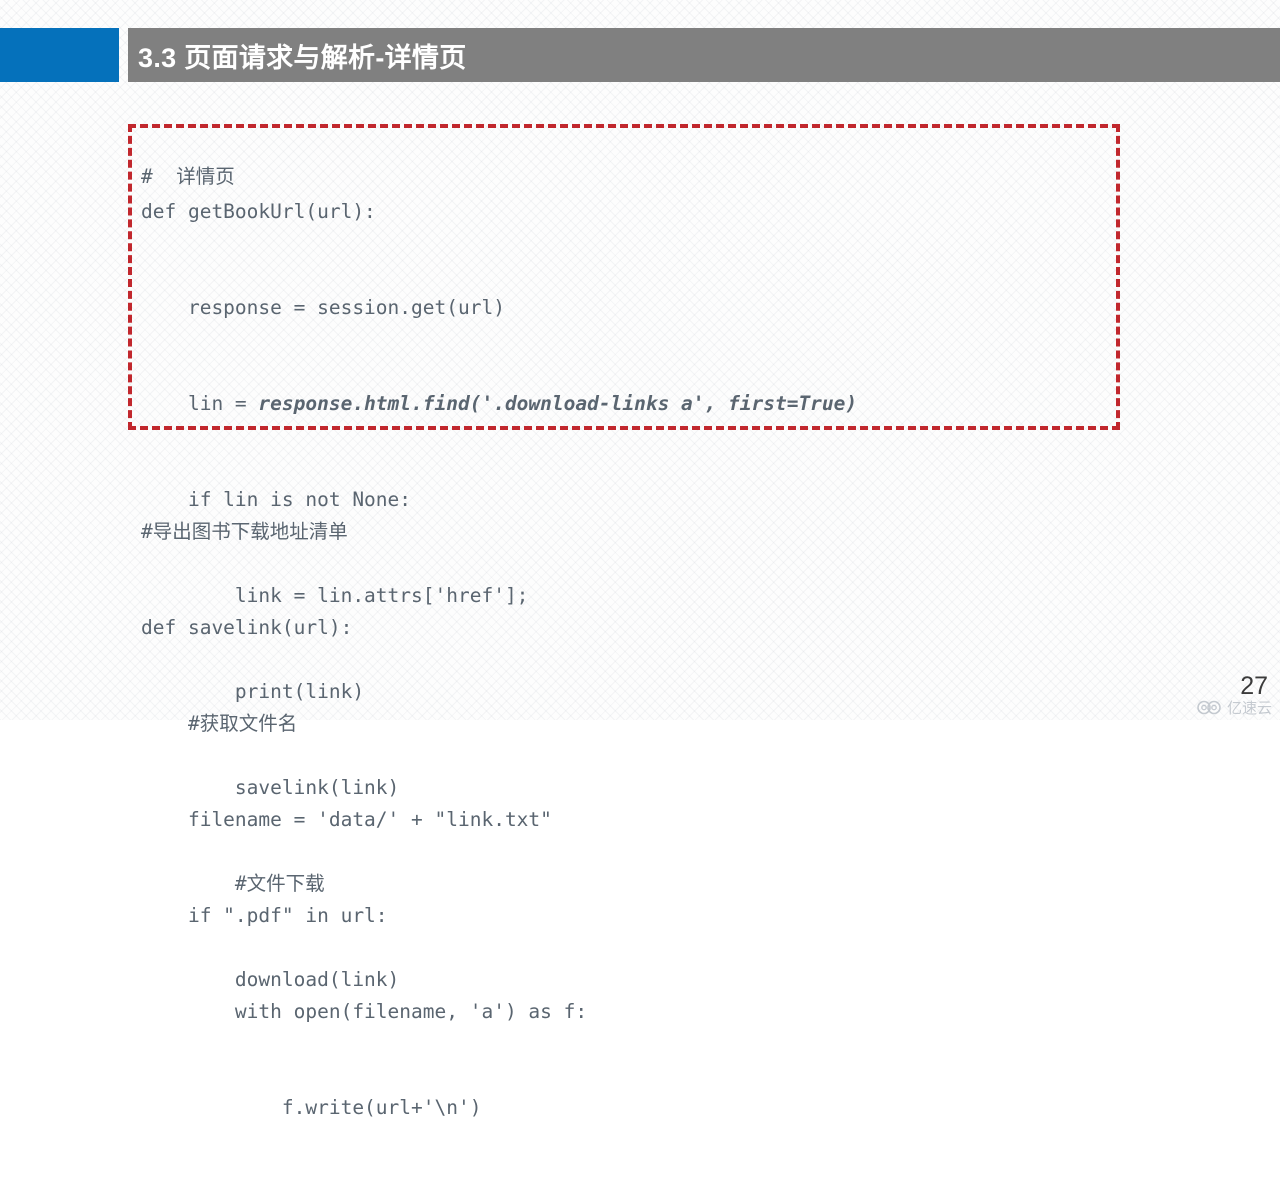  I want to click on code-line: f.write(url+'\n'), so click(311, 1107).